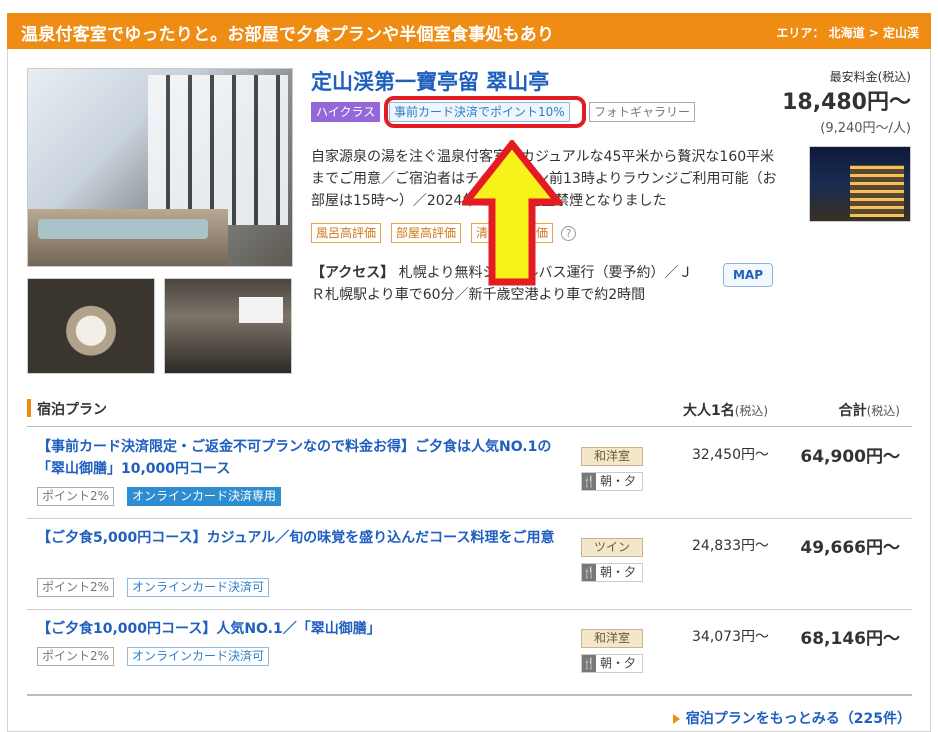  Describe the element at coordinates (426, 233) in the screenshot. I see `review-badge-room: 部屋高評価` at that location.